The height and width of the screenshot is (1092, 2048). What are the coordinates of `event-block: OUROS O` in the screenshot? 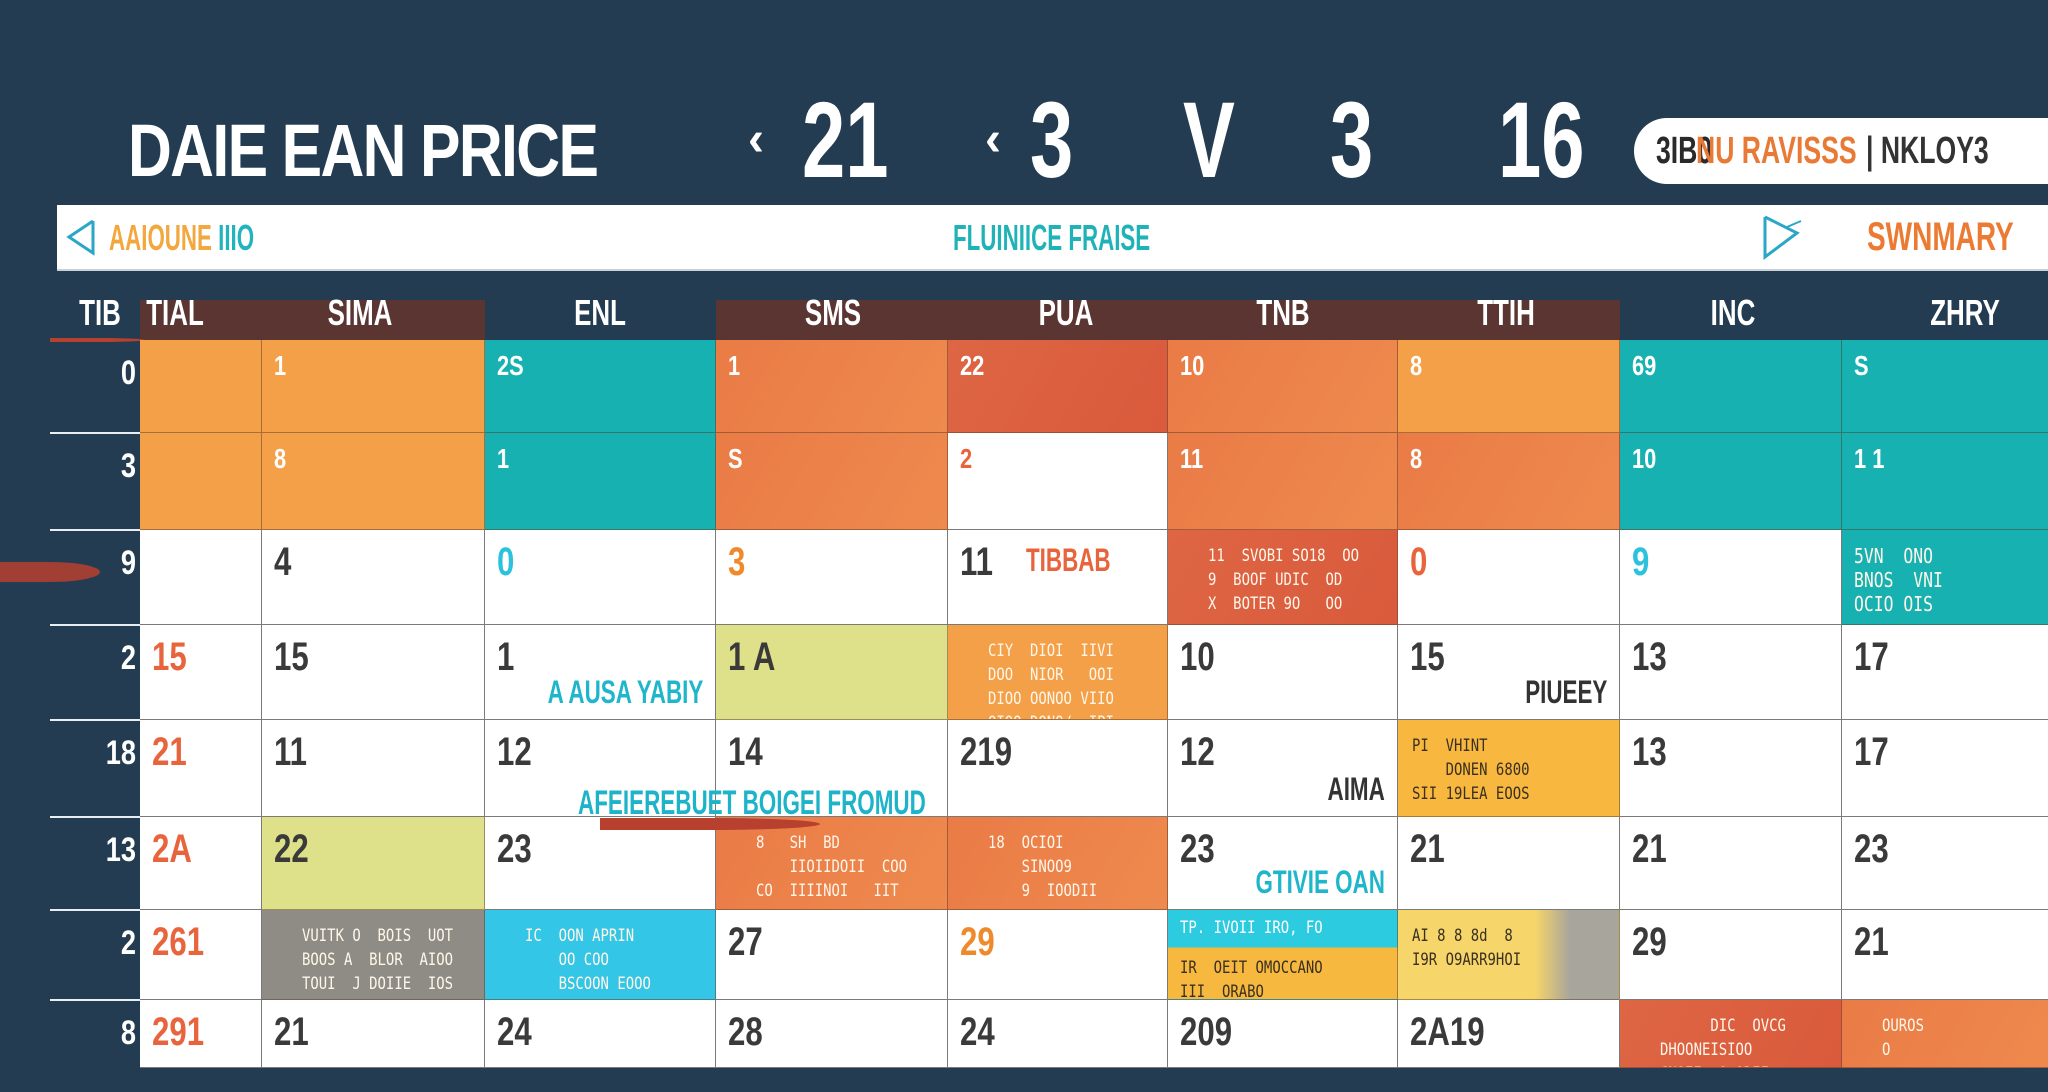 It's located at (1950, 1038).